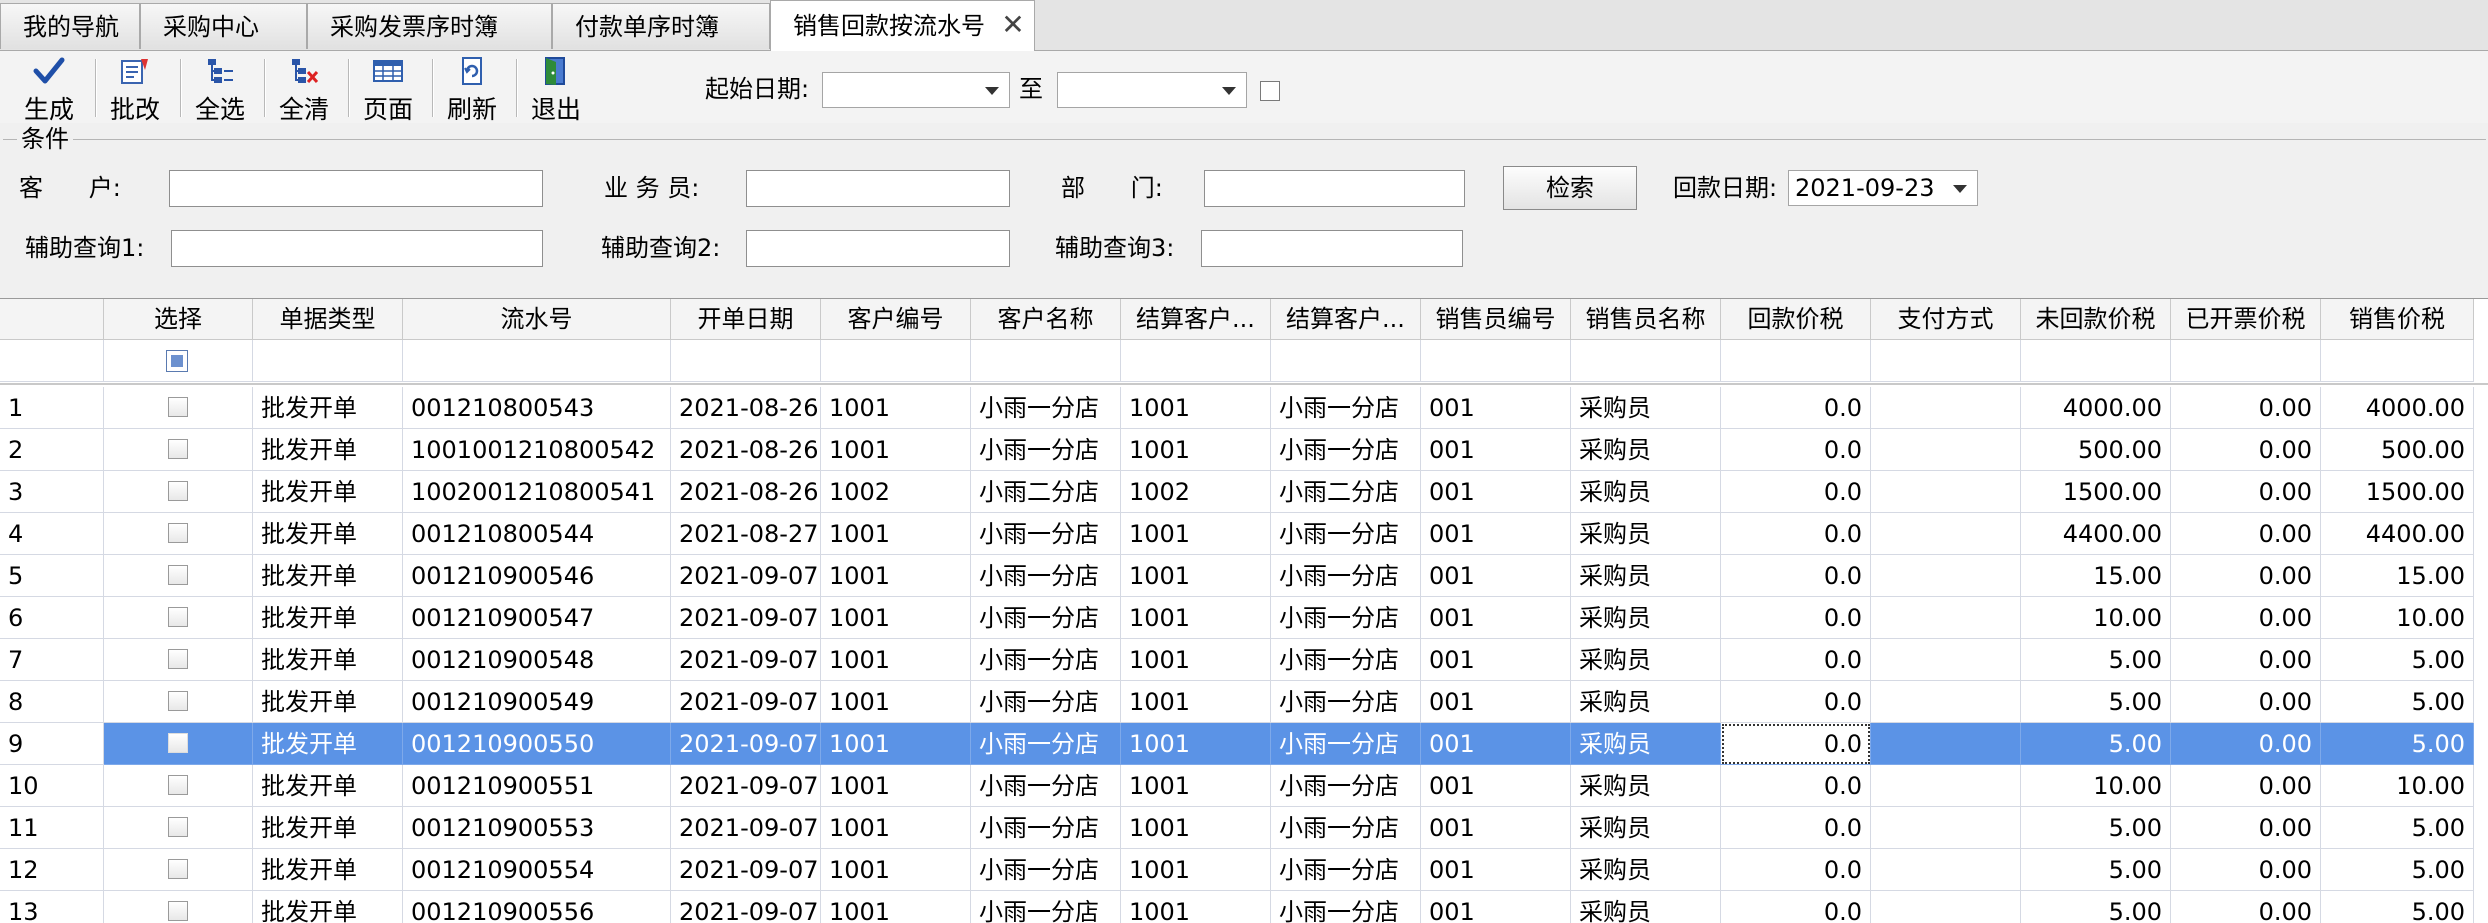 The height and width of the screenshot is (923, 2488). What do you see at coordinates (916, 90) in the screenshot?
I see `start-date-combo` at bounding box center [916, 90].